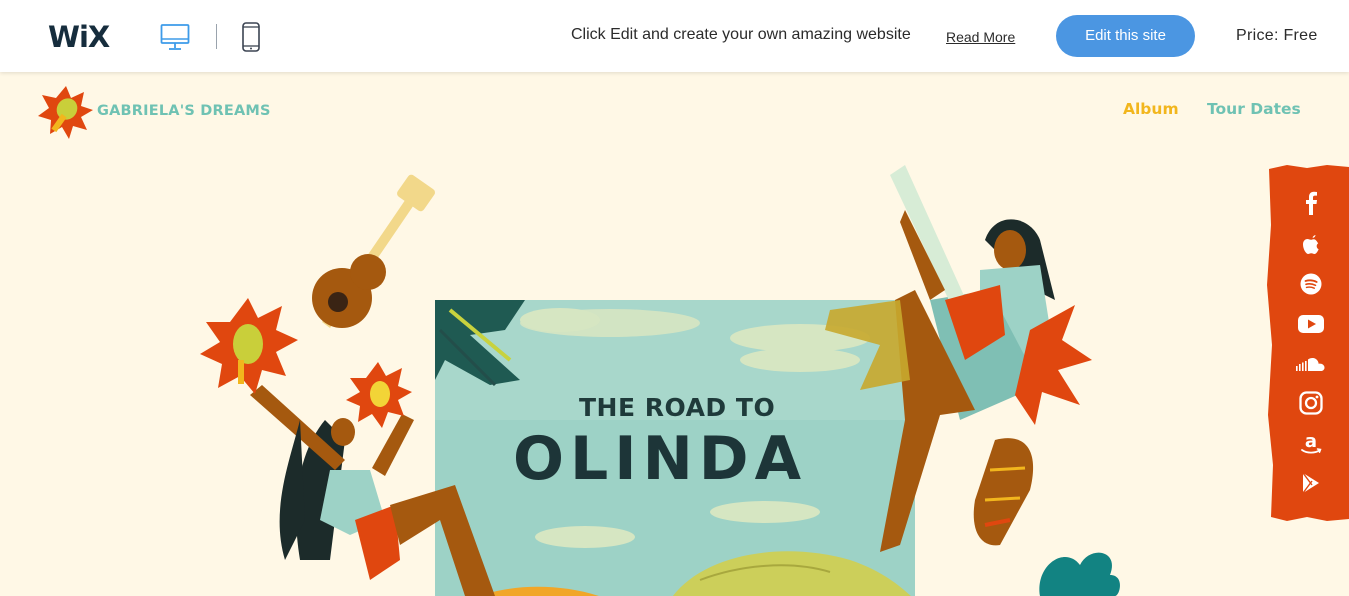 The height and width of the screenshot is (596, 1349). I want to click on price-label: Price: Free, so click(1277, 35).